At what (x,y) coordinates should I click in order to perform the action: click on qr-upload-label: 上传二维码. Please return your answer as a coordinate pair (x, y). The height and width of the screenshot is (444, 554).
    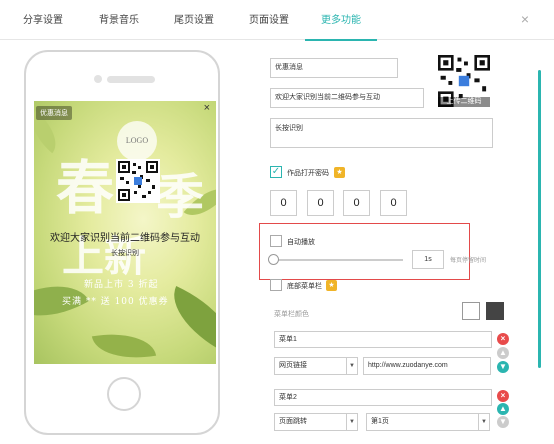
    Looking at the image, I should click on (464, 102).